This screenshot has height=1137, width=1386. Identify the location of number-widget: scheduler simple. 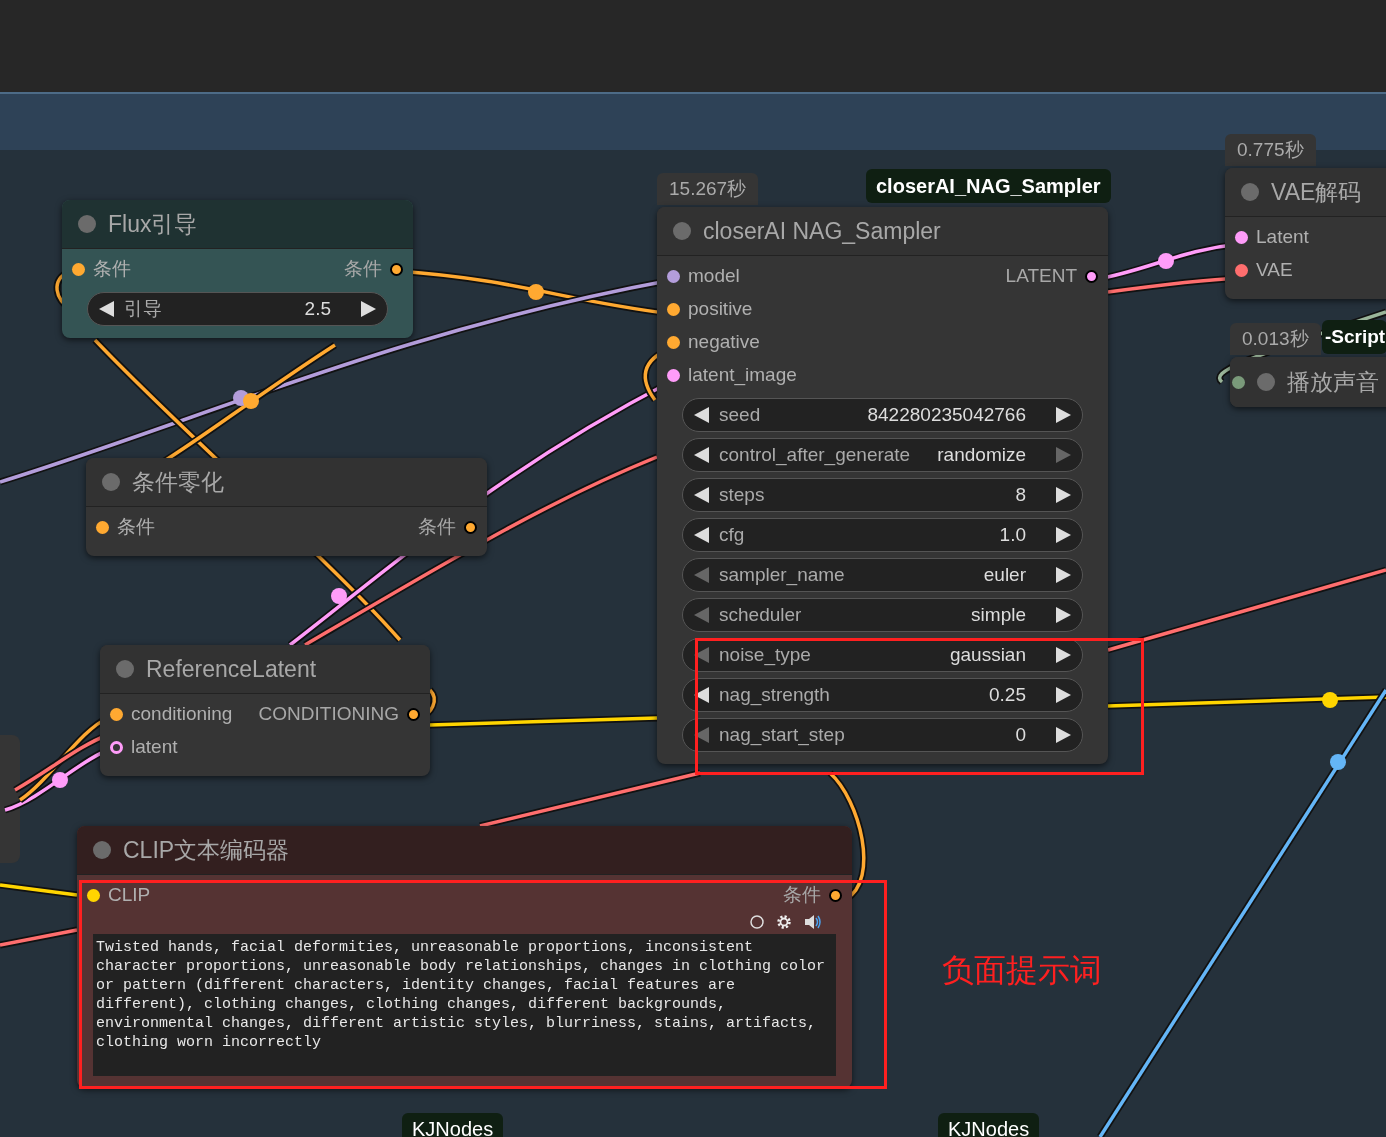
(882, 615).